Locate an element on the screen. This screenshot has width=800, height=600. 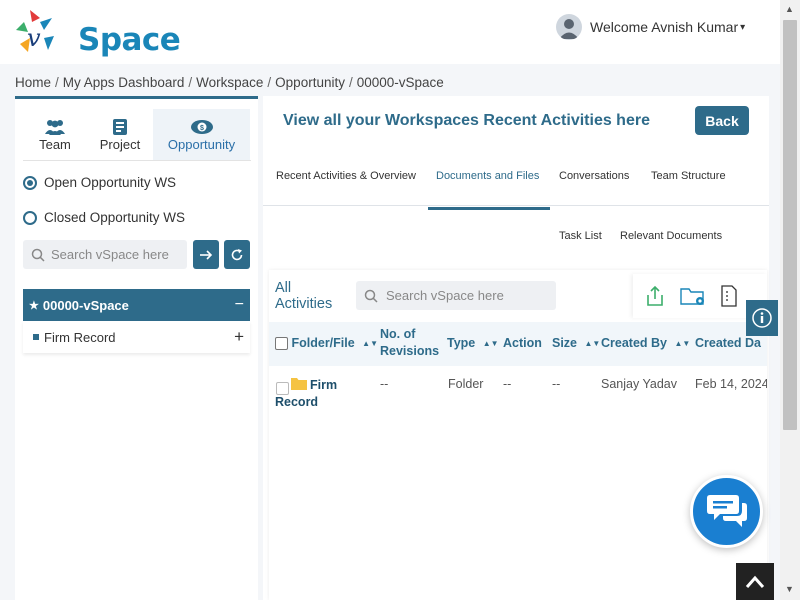
team-icon is located at coordinates (55, 127).